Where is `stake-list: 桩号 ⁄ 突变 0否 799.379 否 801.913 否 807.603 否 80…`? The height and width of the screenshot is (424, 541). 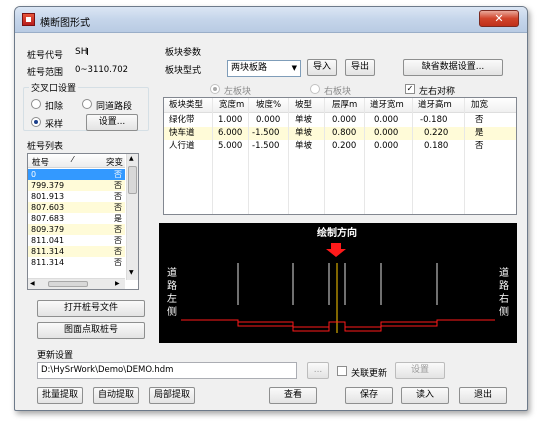
stake-list: 桩号 ⁄ 突变 0否 799.379 否 801.913 否 807.603 否 80… is located at coordinates (83, 221).